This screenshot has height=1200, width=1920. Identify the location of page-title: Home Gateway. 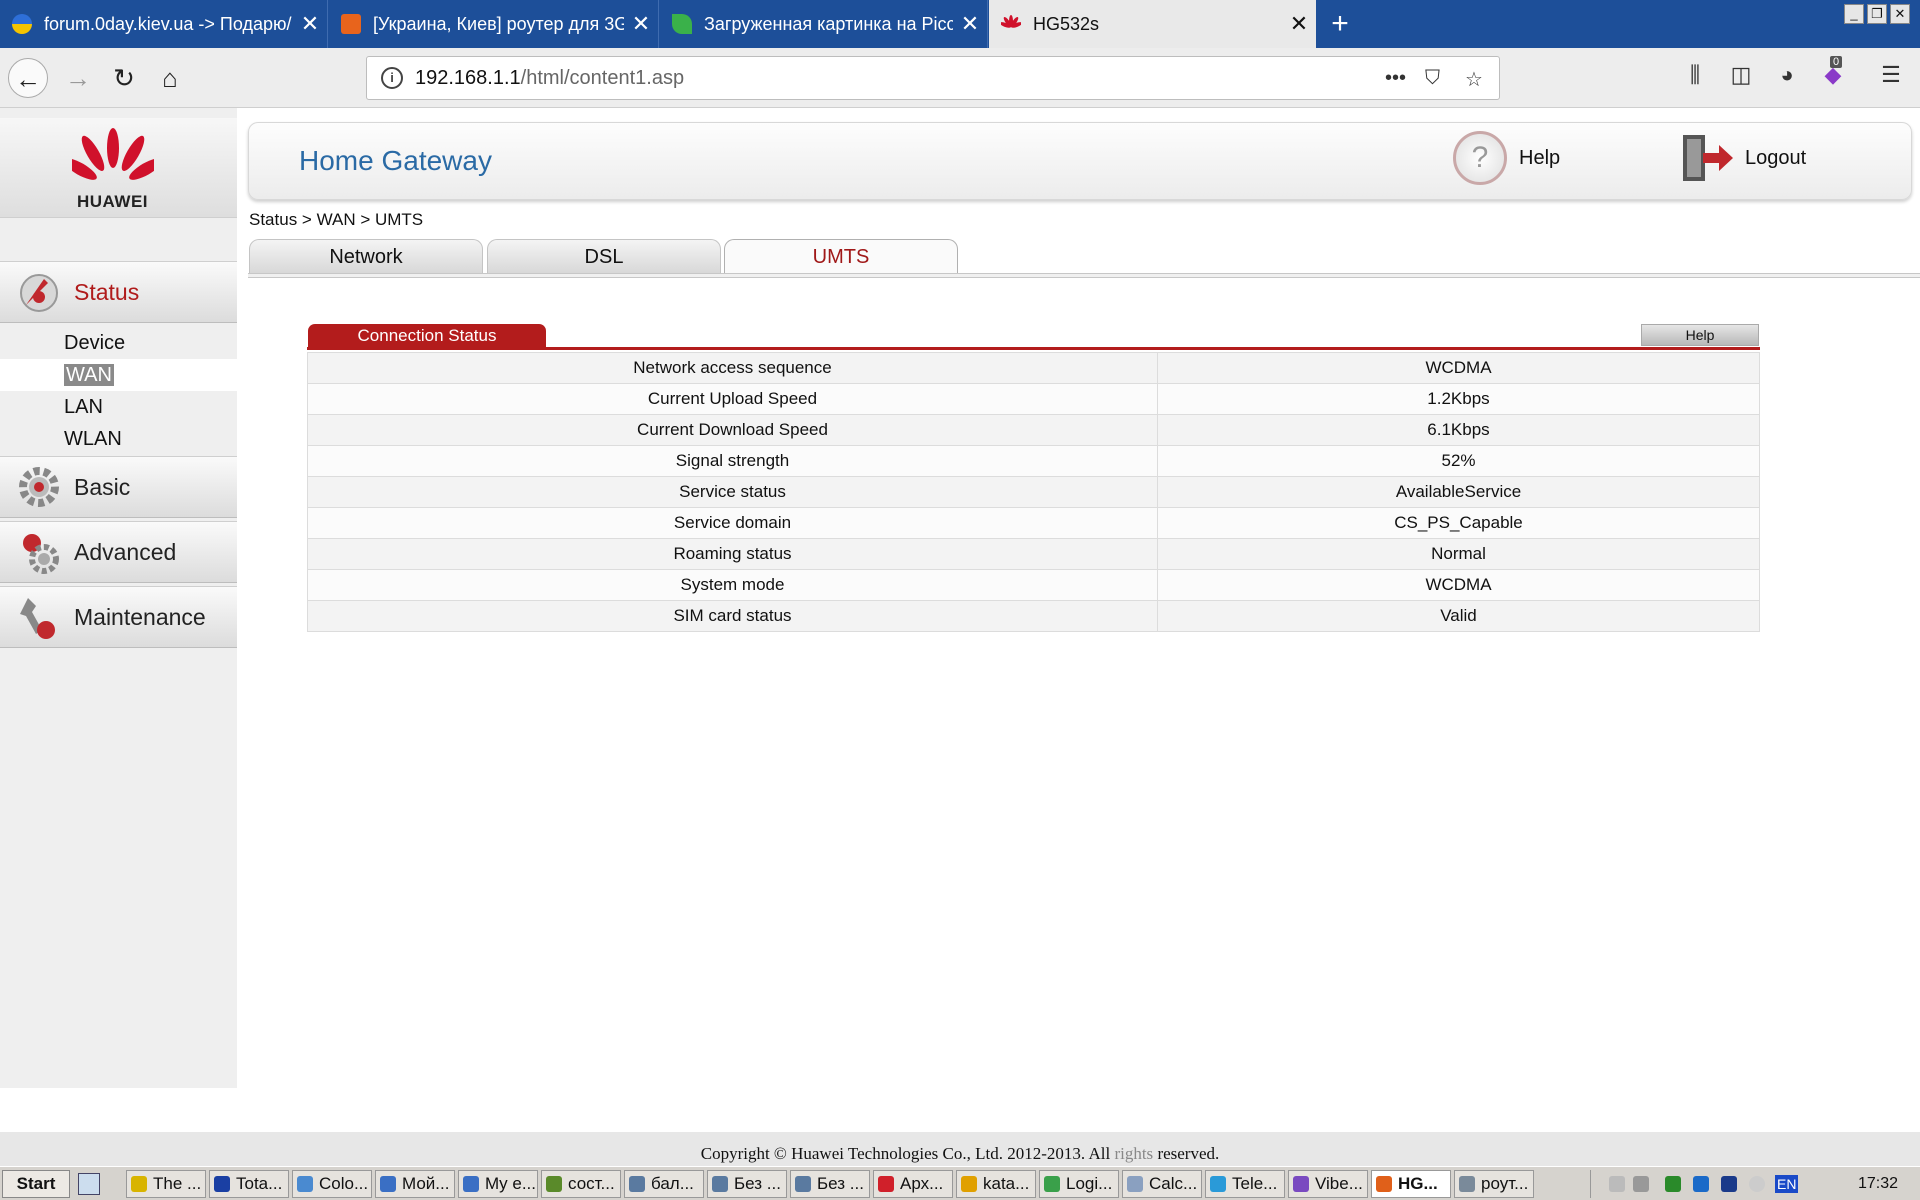
(395, 160).